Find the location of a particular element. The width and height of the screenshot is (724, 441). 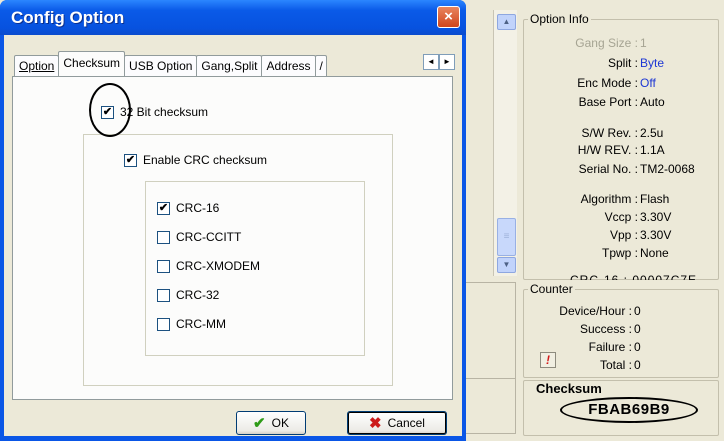

info-row-serial-no: Serial No. : TM2-0068 is located at coordinates (636, 169).